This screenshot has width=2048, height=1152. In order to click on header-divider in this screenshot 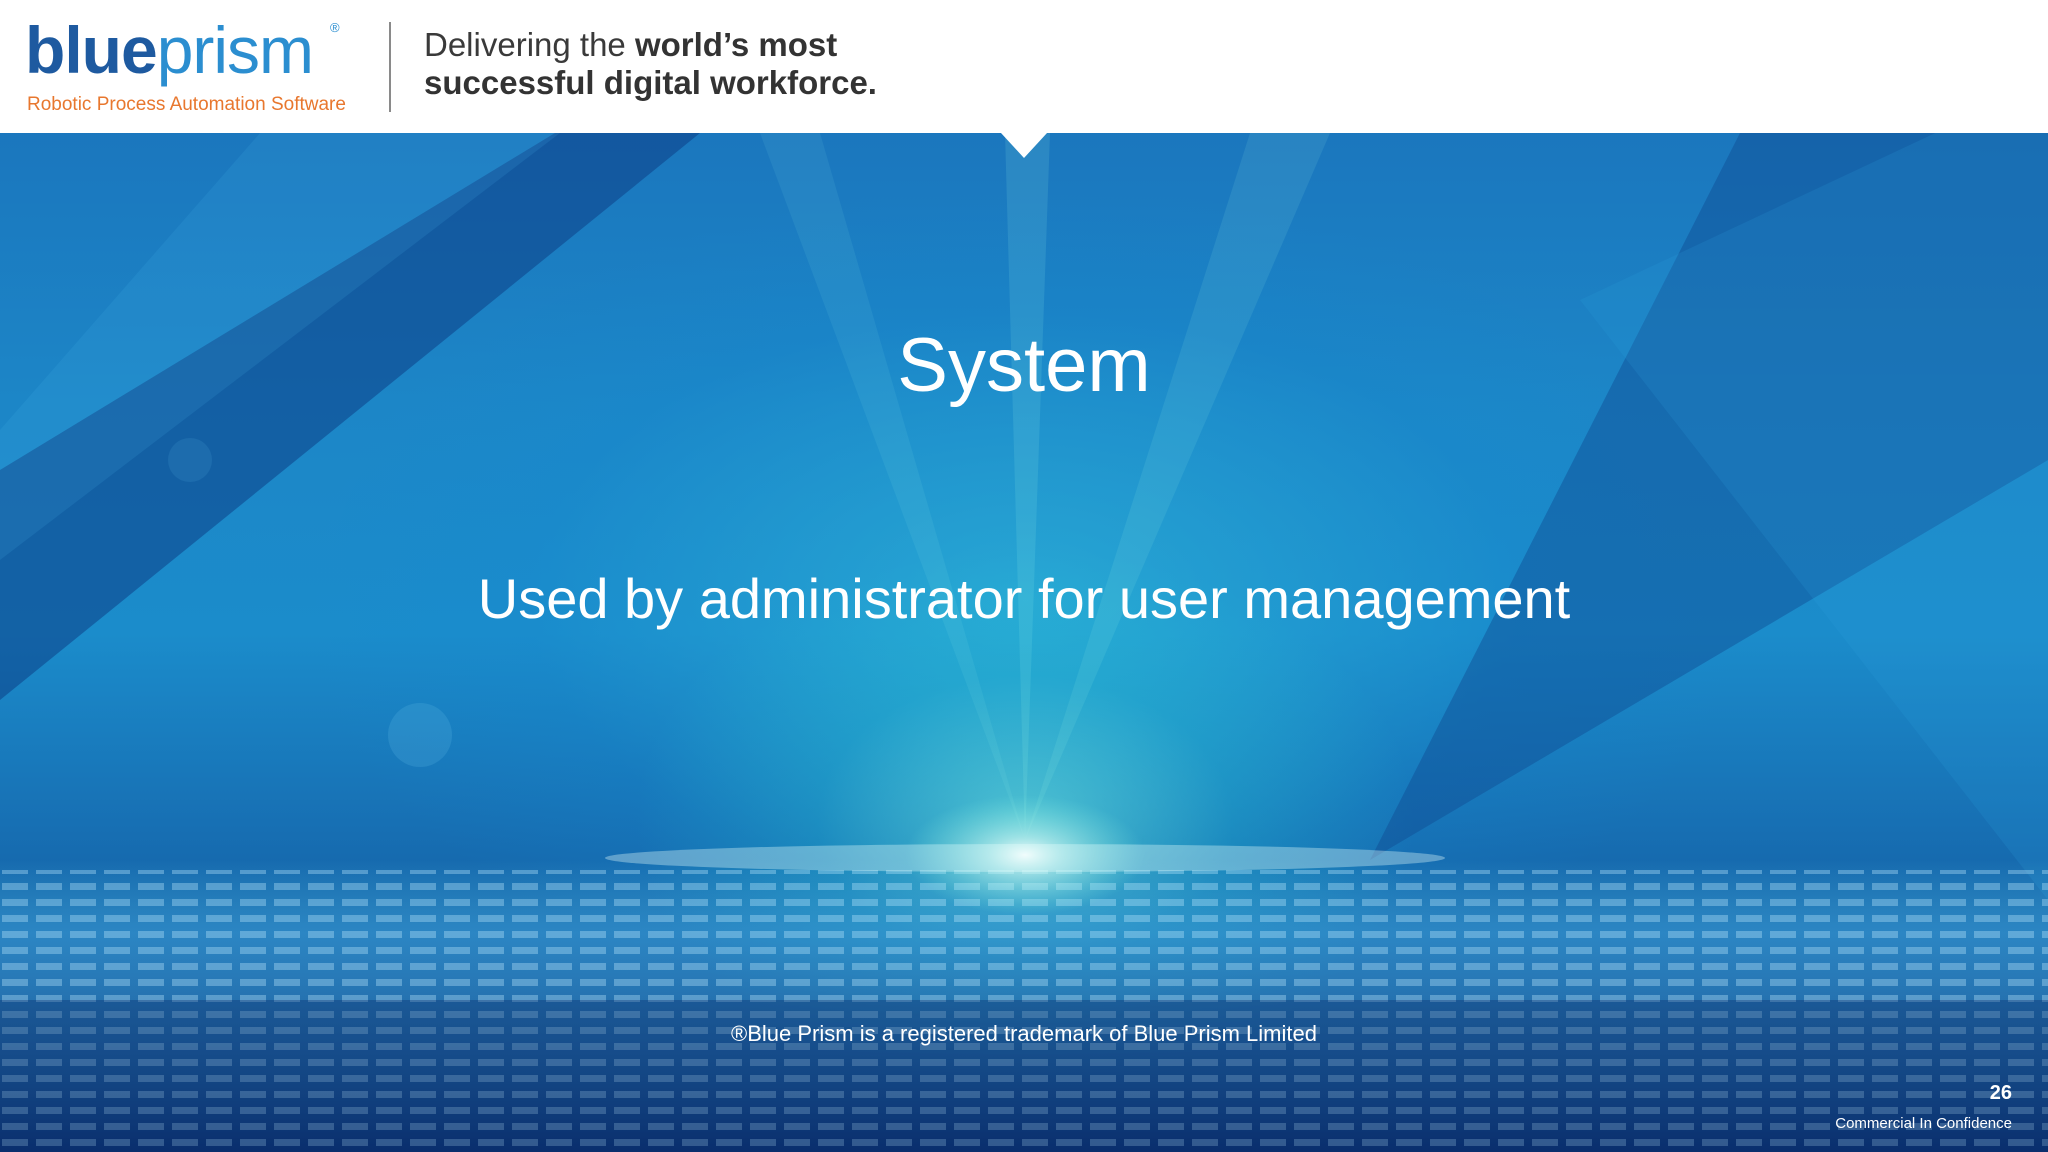, I will do `click(390, 67)`.